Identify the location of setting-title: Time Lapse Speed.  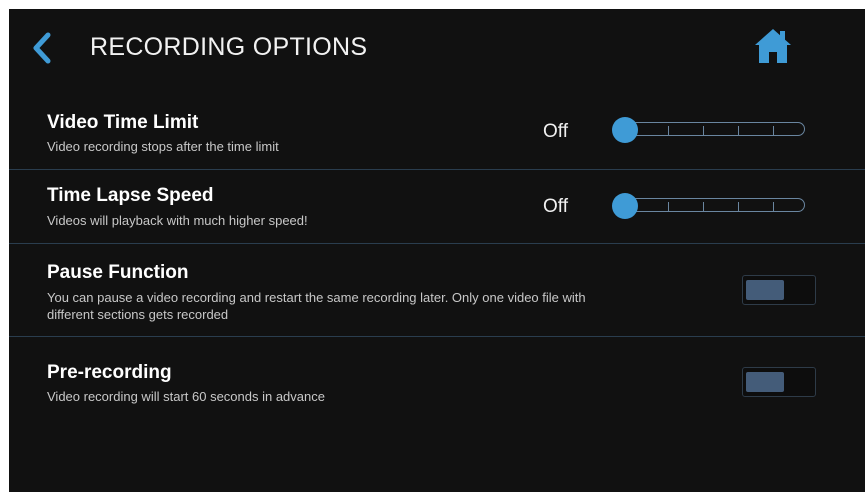
(130, 195).